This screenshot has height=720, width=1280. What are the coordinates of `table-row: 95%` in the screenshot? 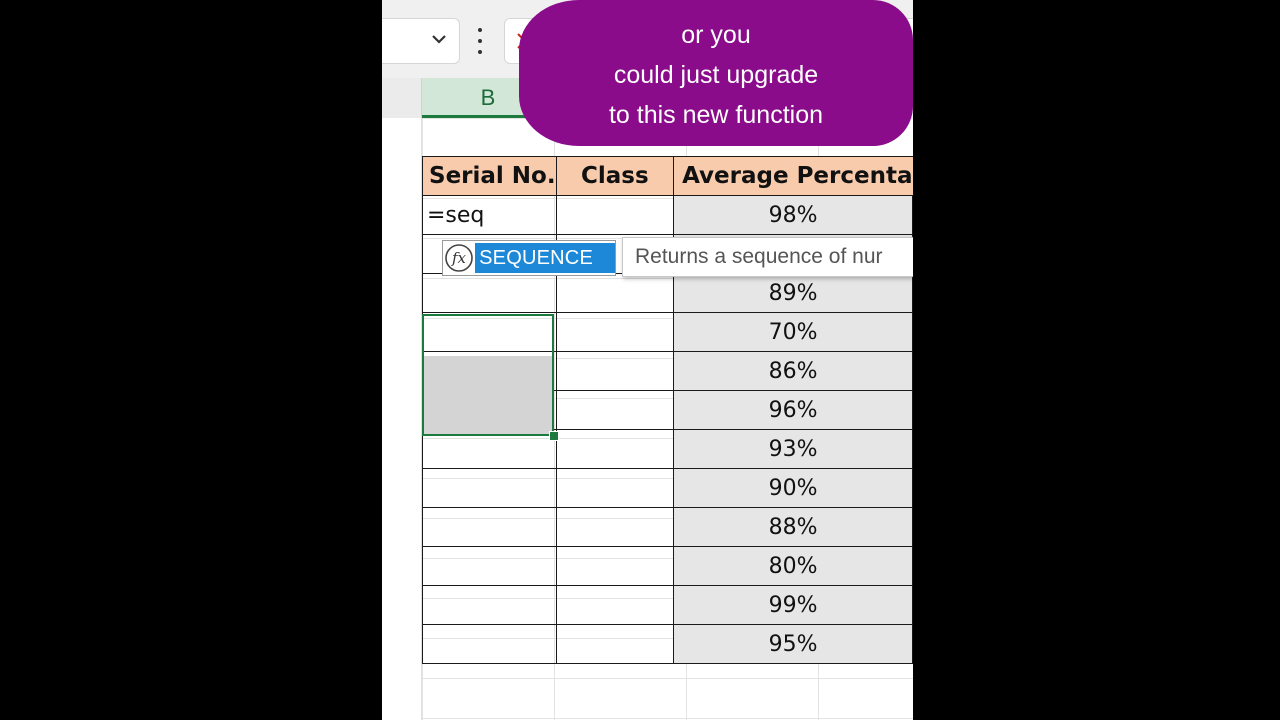 It's located at (667, 644).